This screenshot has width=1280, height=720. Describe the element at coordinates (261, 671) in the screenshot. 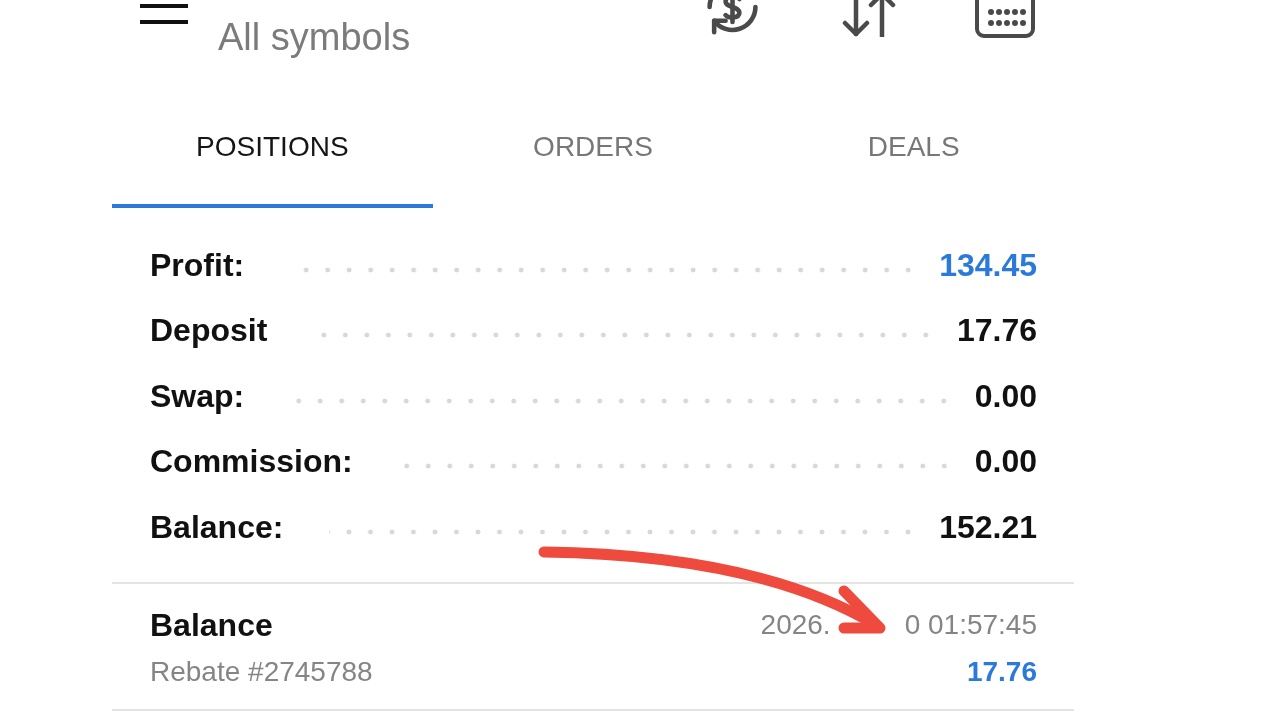

I see `deal-comment: Rebate #2745788` at that location.